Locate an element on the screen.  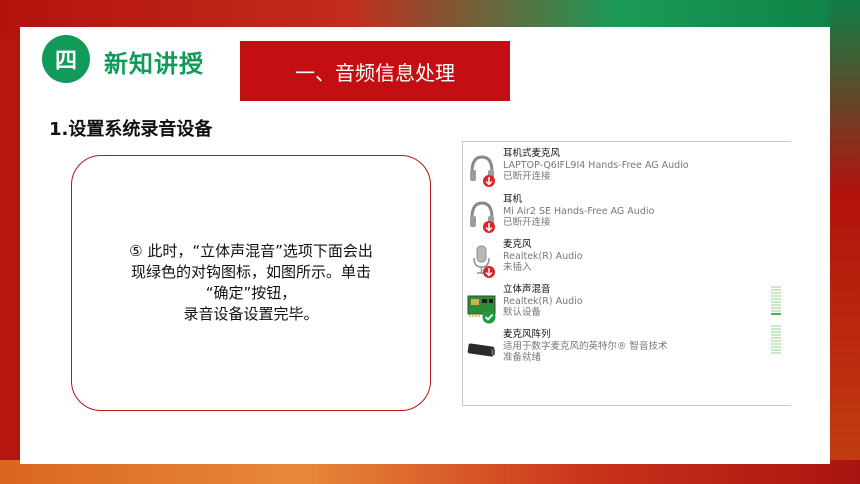
green-check-badge is located at coordinates (489, 317).